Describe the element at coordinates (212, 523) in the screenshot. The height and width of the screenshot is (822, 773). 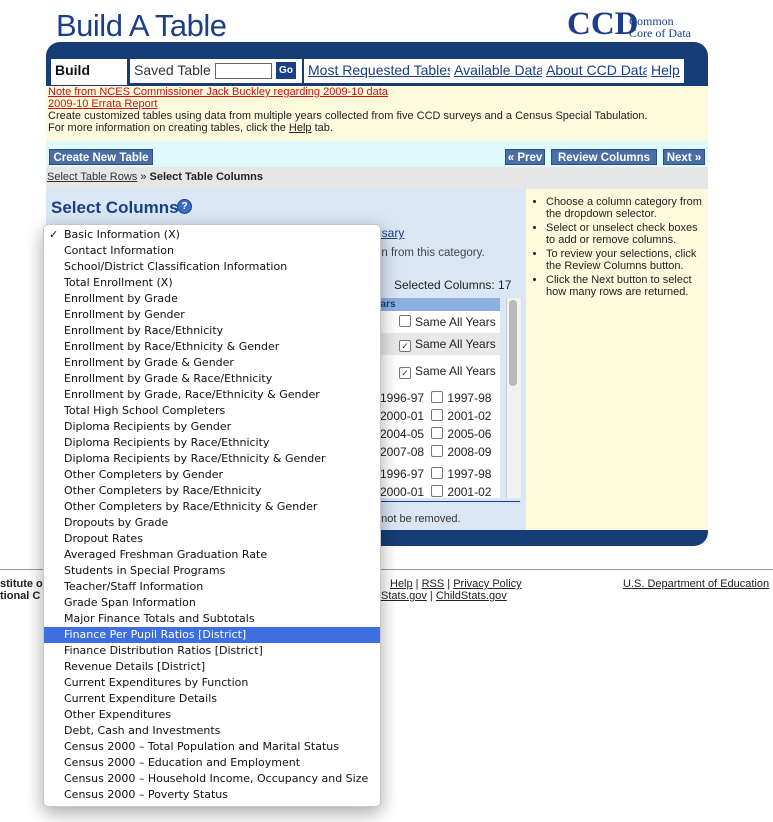
I see `dropdown-option: Dropouts by Grade` at that location.